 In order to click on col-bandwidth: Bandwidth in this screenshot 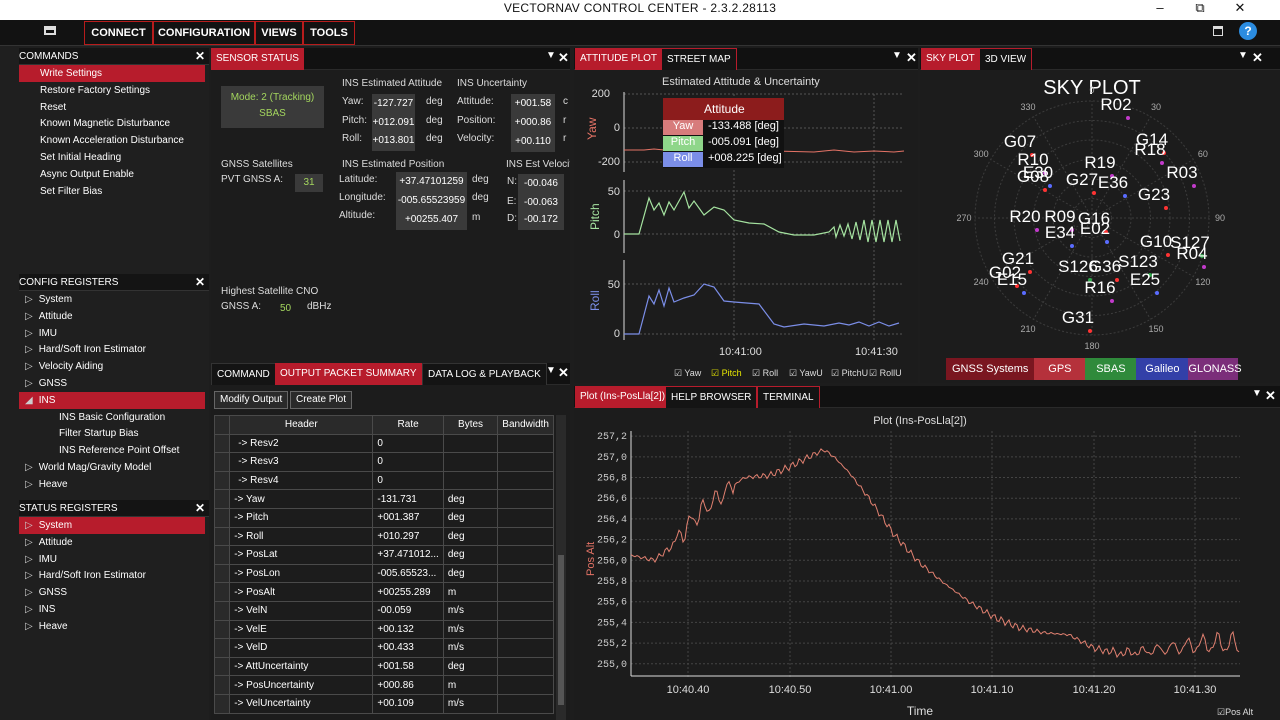, I will do `click(525, 425)`.